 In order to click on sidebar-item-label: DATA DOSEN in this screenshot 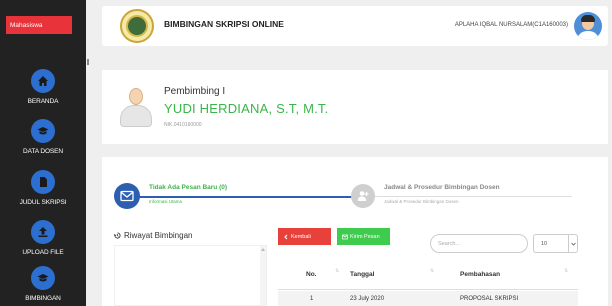, I will do `click(43, 151)`.